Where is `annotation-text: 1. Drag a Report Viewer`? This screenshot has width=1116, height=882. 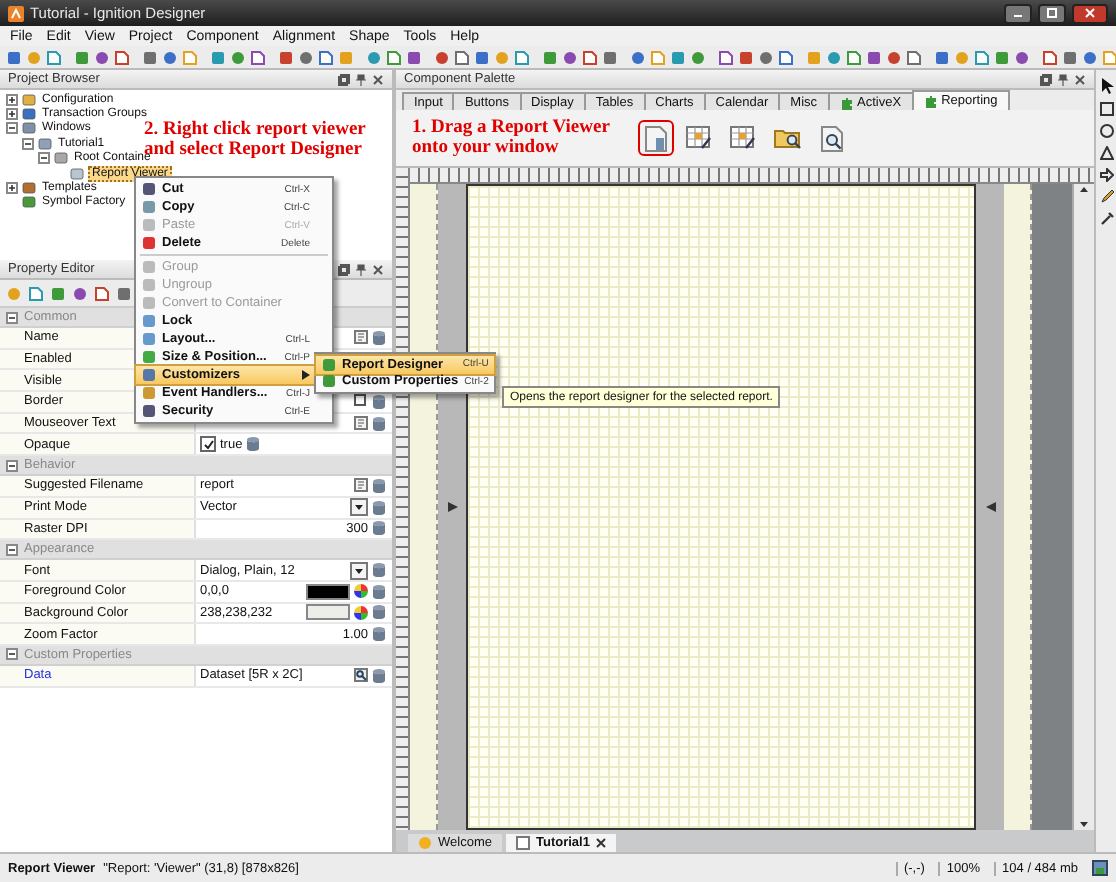 annotation-text: 1. Drag a Report Viewer is located at coordinates (511, 128).